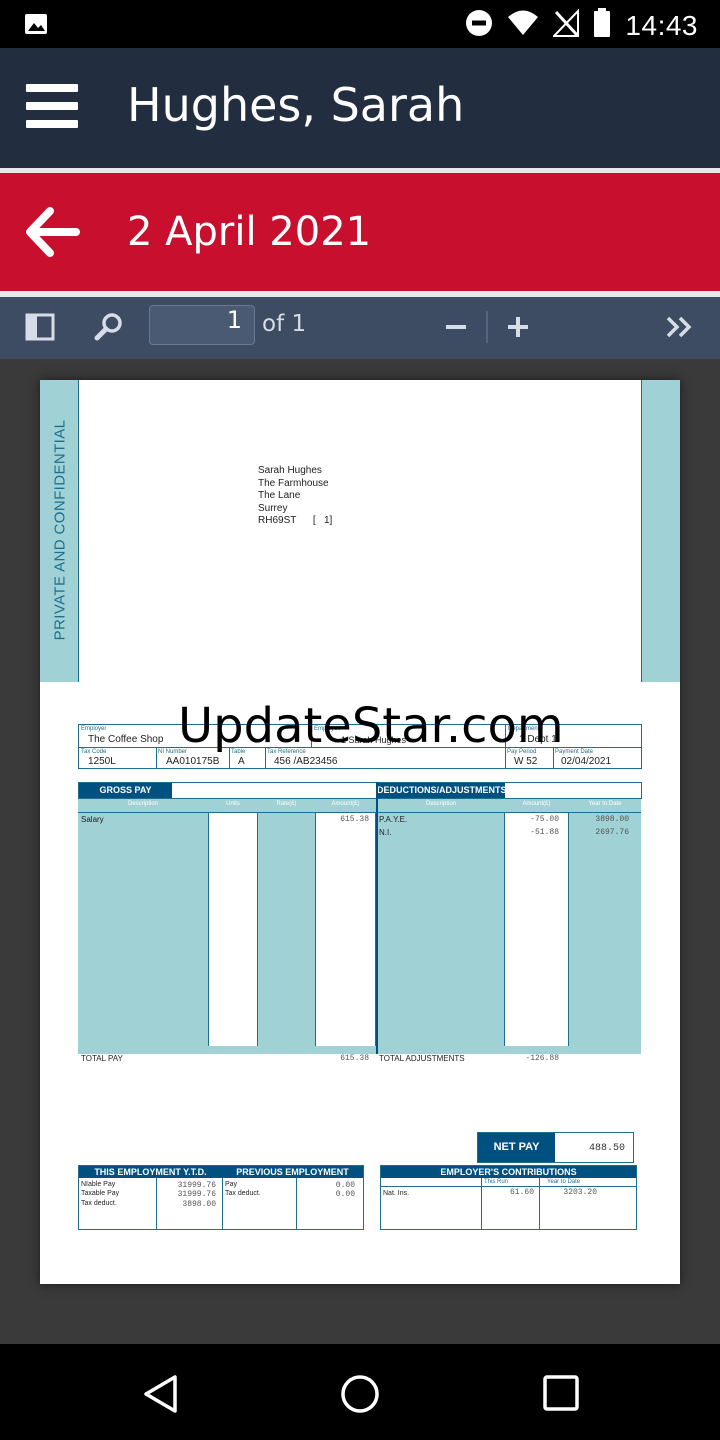  What do you see at coordinates (526, 761) in the screenshot?
I see `pay-period-value: W 52` at bounding box center [526, 761].